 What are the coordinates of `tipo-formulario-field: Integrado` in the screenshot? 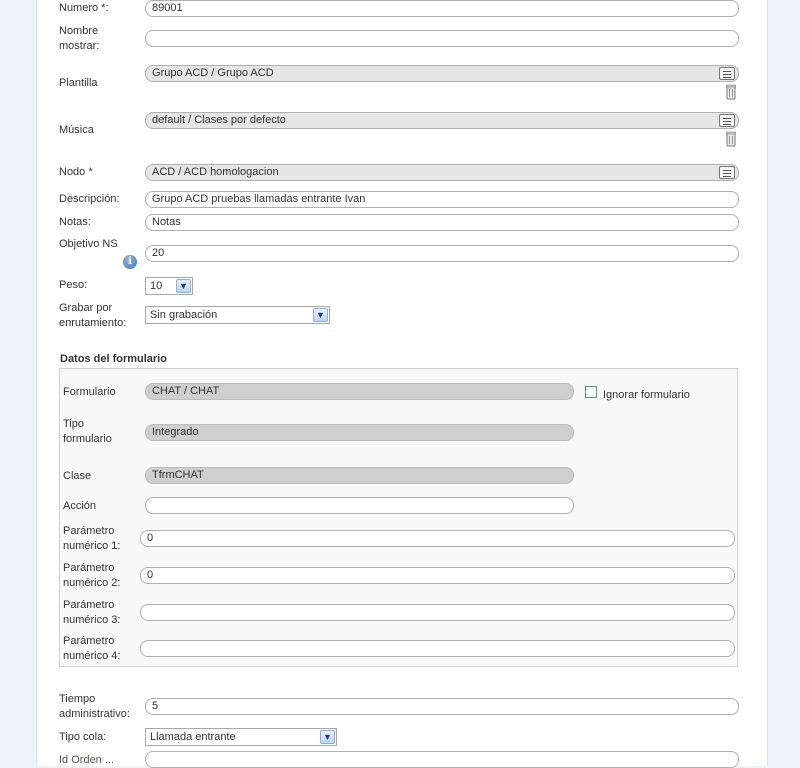 It's located at (359, 432).